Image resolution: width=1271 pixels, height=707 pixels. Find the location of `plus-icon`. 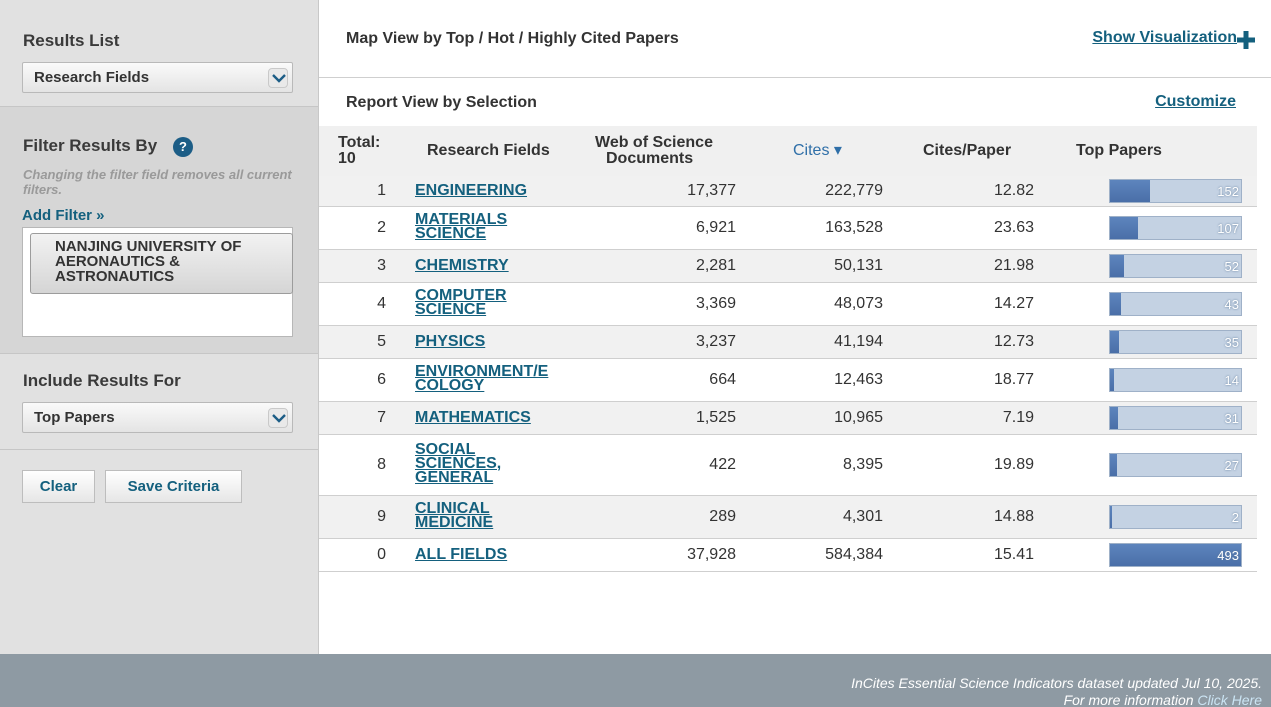

plus-icon is located at coordinates (1246, 40).